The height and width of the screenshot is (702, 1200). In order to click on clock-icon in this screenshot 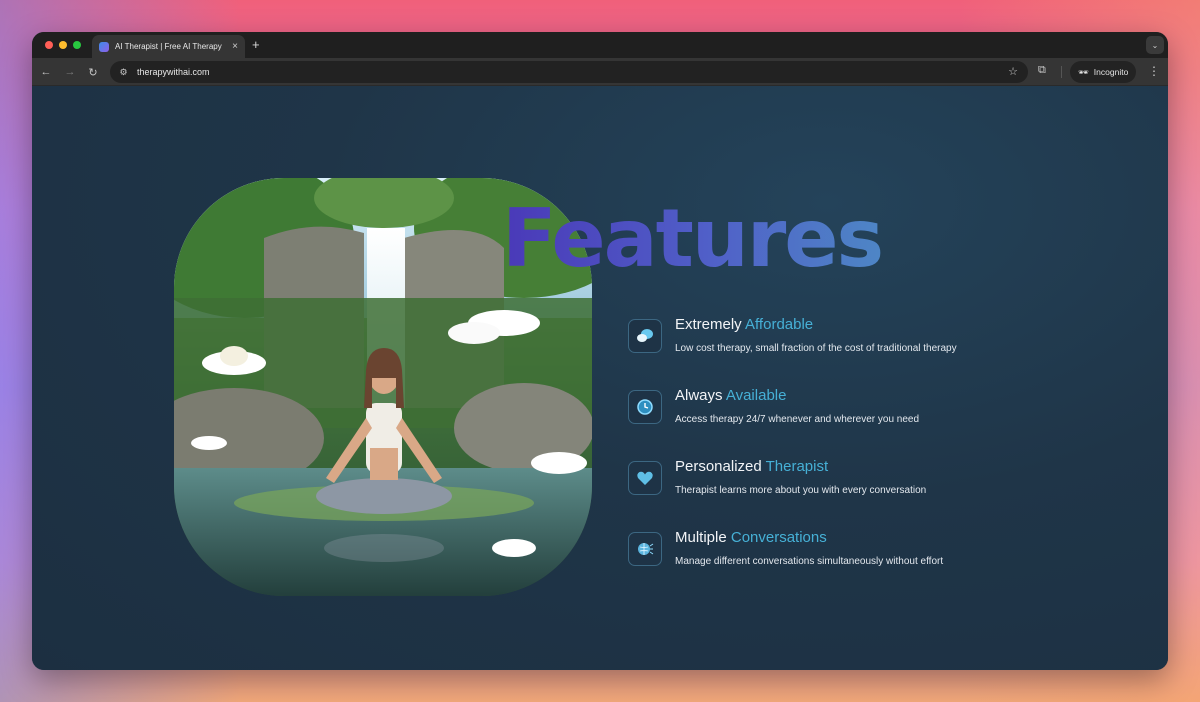, I will do `click(645, 407)`.